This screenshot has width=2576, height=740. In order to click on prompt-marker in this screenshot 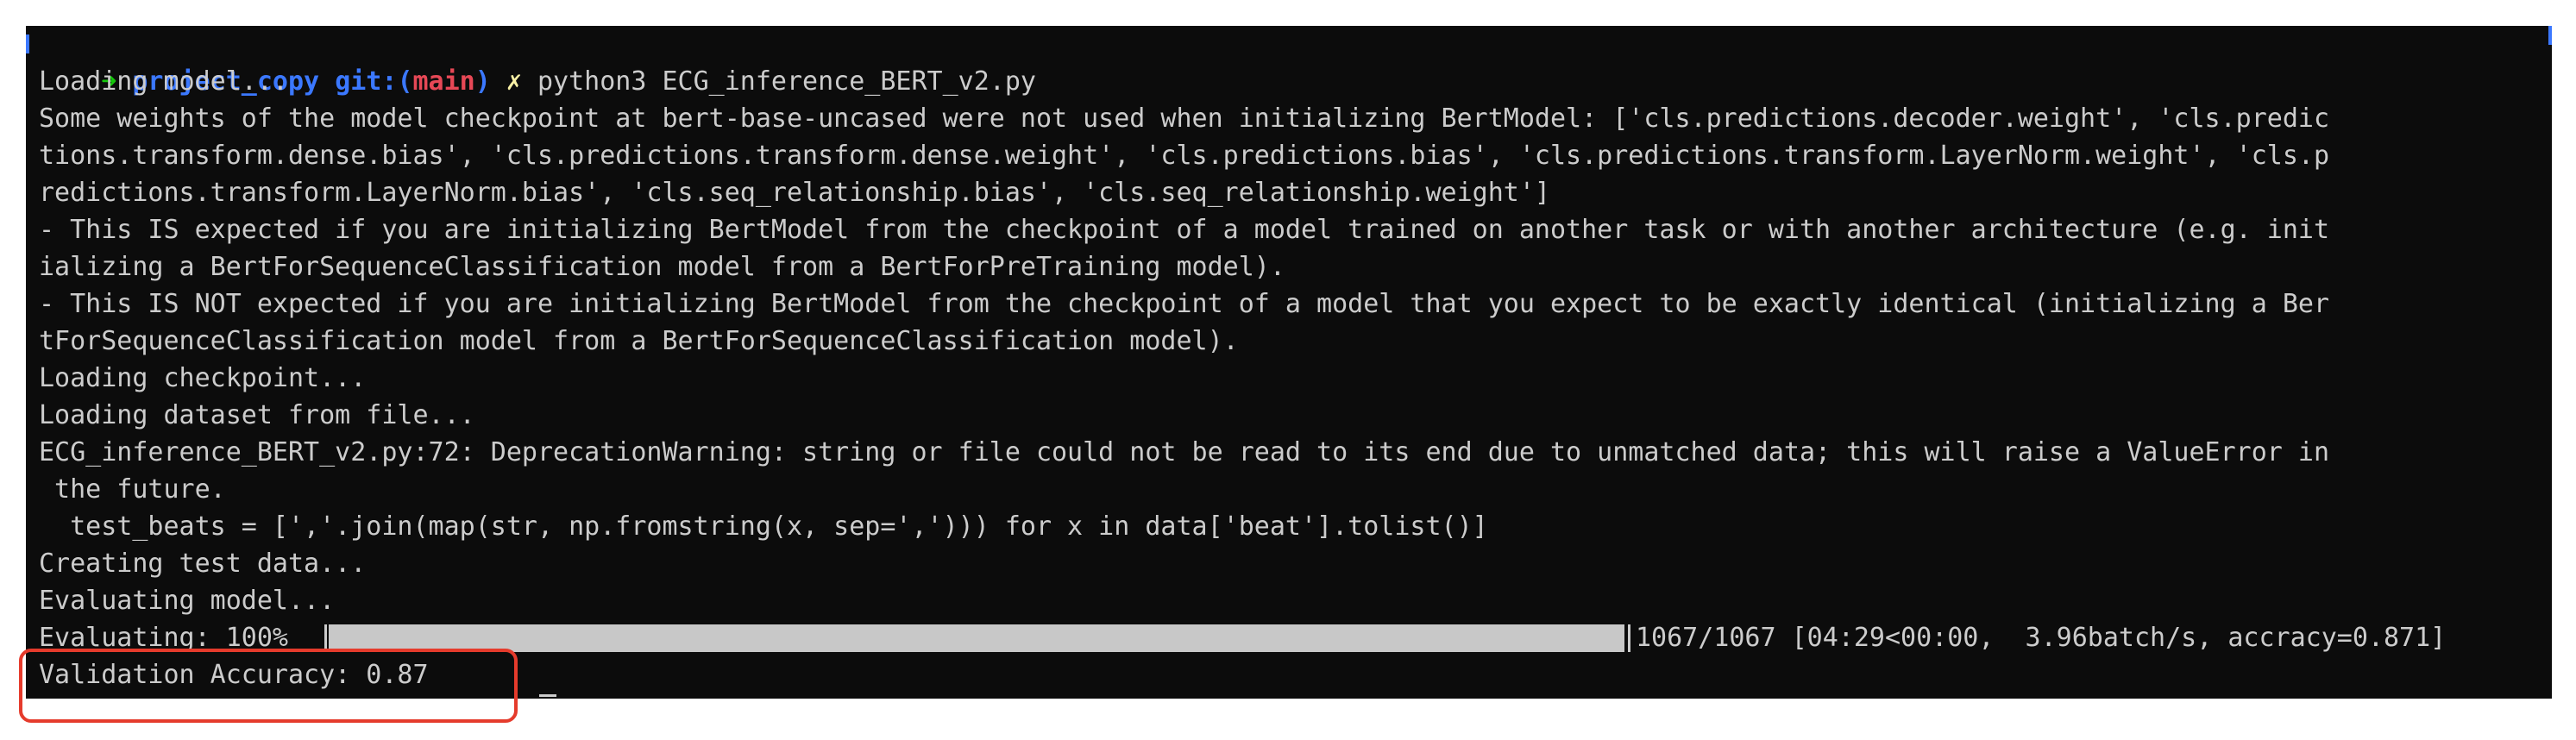, I will do `click(27, 43)`.